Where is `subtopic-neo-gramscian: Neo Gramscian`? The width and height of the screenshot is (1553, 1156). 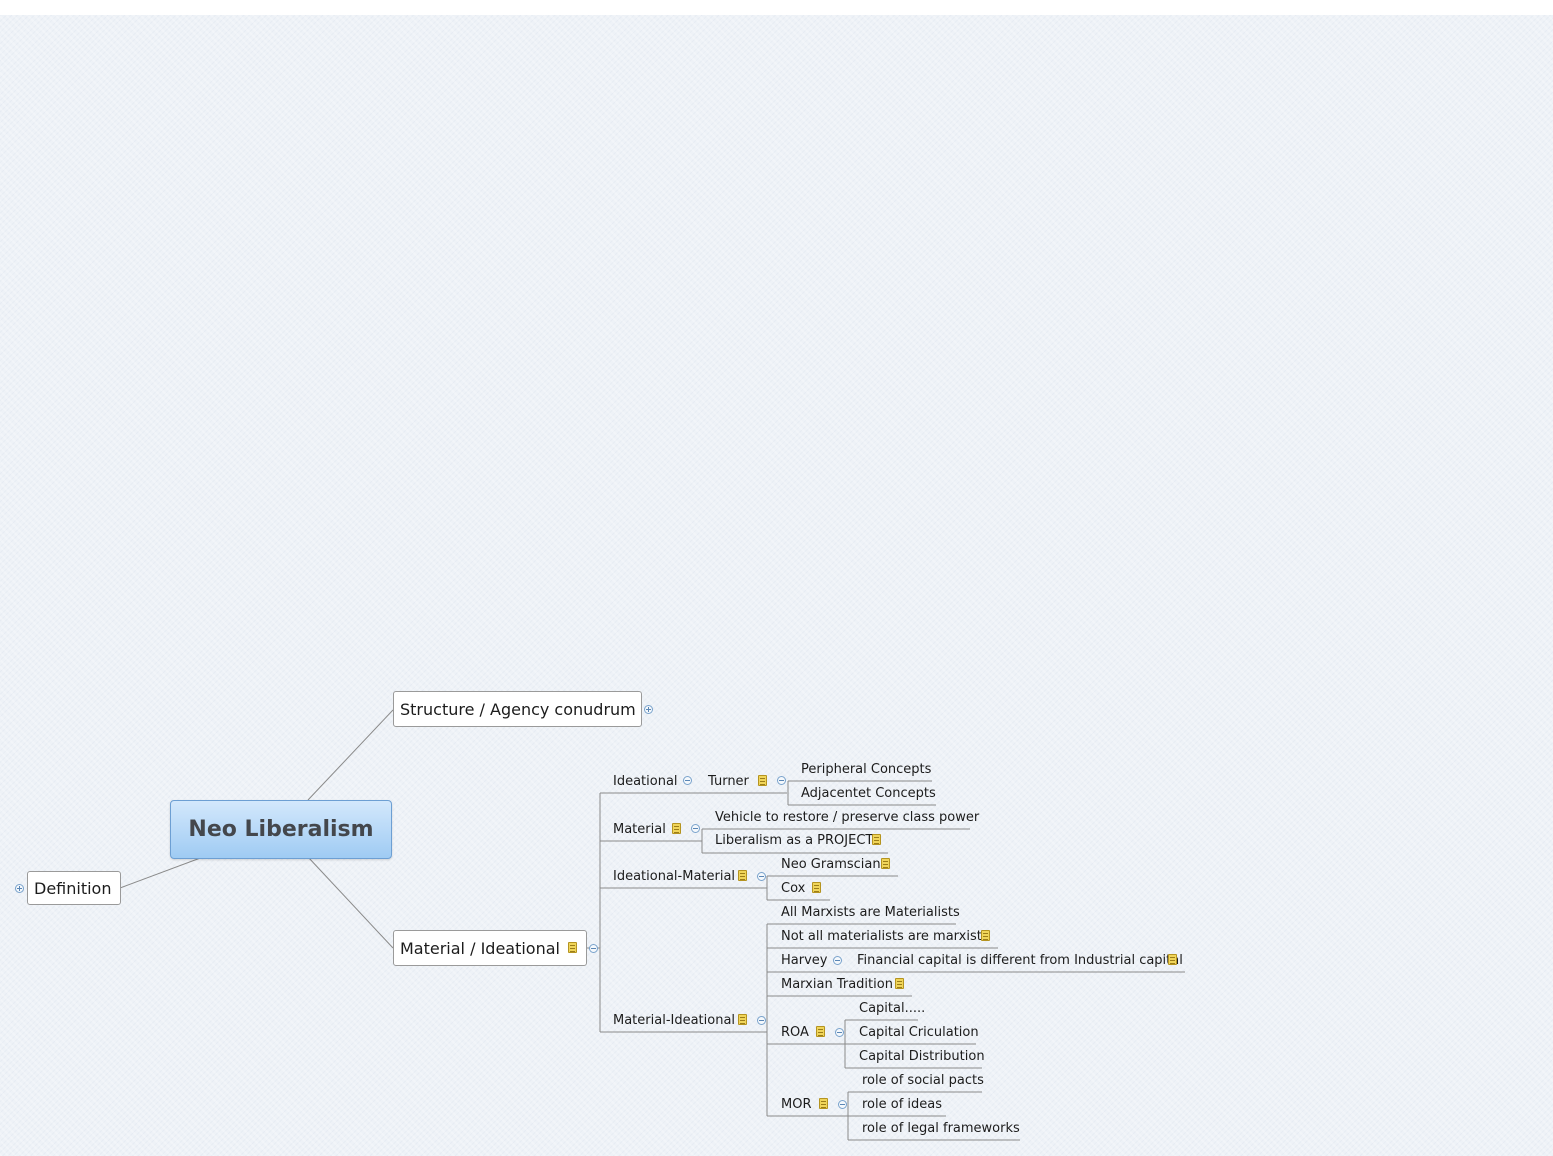 subtopic-neo-gramscian: Neo Gramscian is located at coordinates (831, 865).